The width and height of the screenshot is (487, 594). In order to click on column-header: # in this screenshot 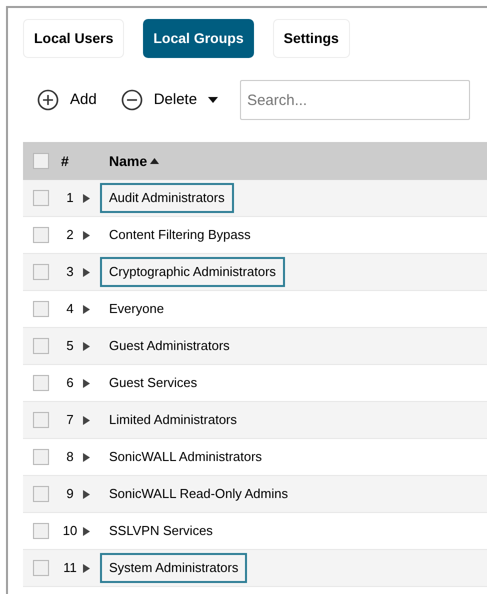, I will do `click(65, 161)`.